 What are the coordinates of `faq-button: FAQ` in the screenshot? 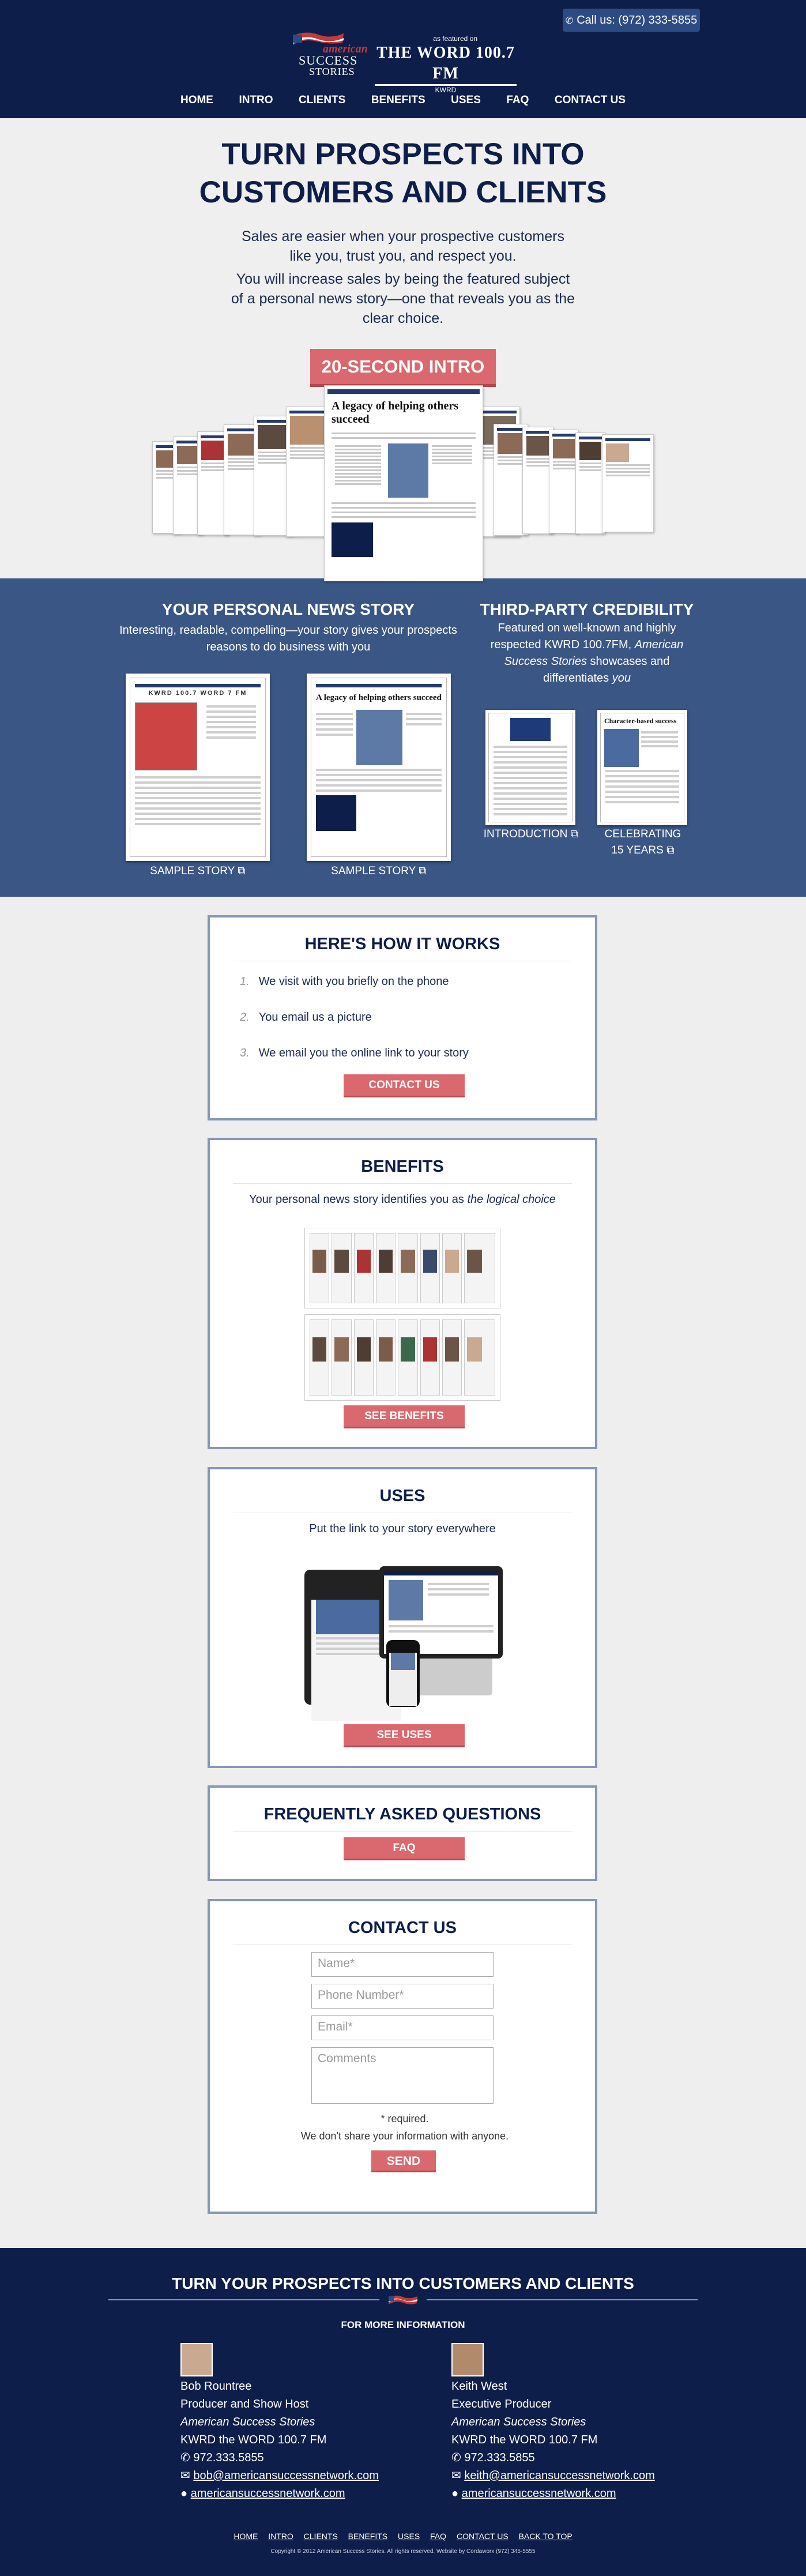 It's located at (405, 1848).